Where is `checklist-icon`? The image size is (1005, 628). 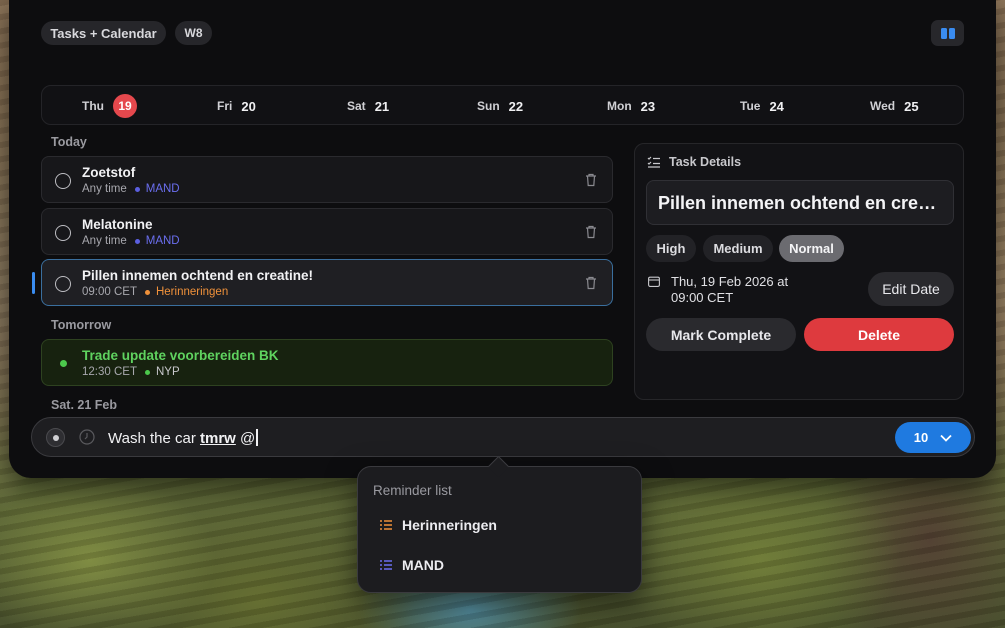
checklist-icon is located at coordinates (653, 162).